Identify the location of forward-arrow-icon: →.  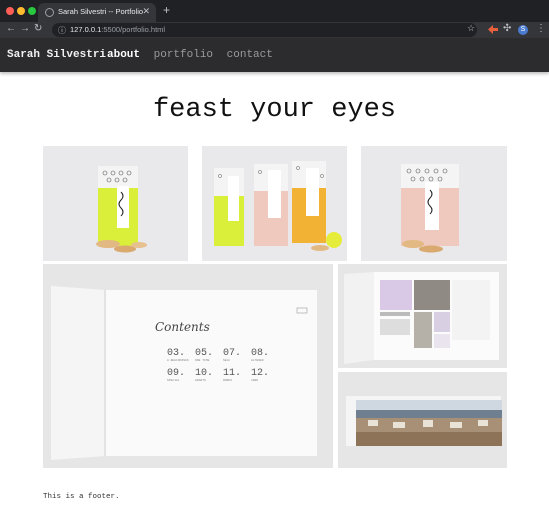
(25, 28).